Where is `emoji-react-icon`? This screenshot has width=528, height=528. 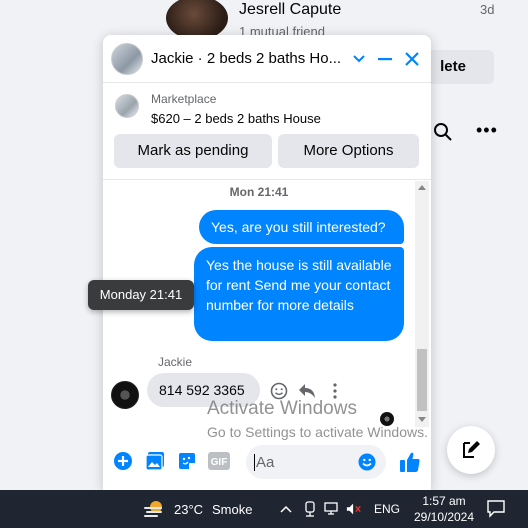
emoji-react-icon is located at coordinates (279, 391).